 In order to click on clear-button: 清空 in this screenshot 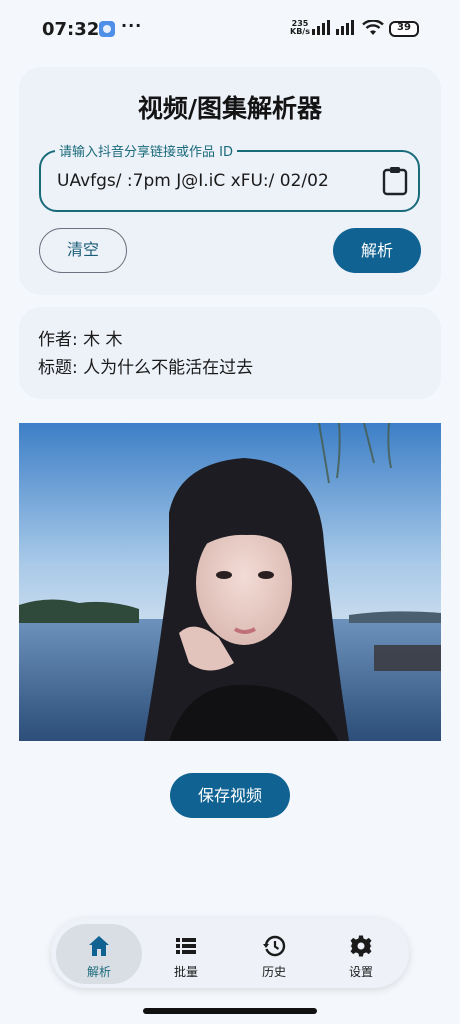, I will do `click(83, 250)`.